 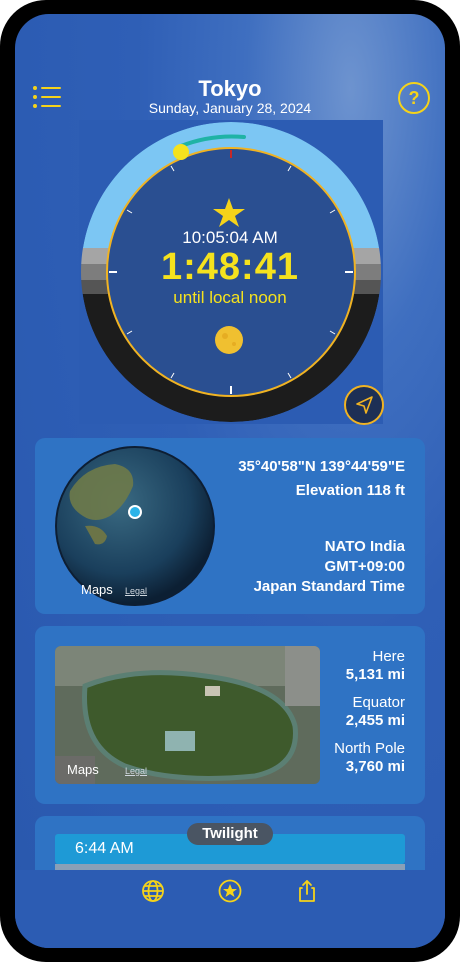 I want to click on share-tab-button, so click(x=307, y=891).